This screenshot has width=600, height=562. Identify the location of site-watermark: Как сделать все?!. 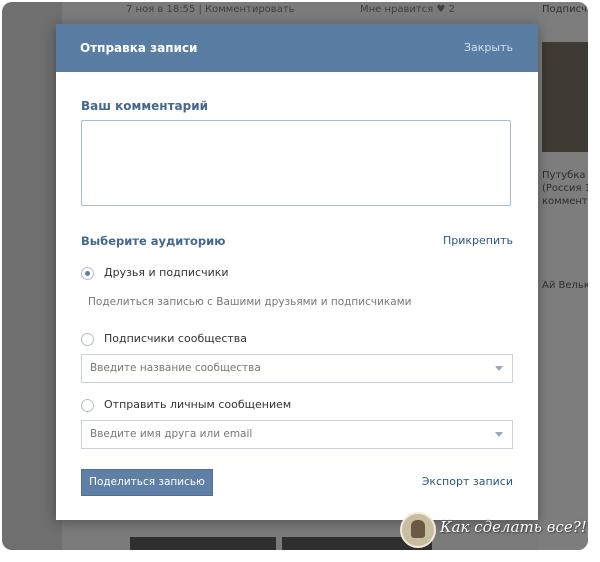
(495, 530).